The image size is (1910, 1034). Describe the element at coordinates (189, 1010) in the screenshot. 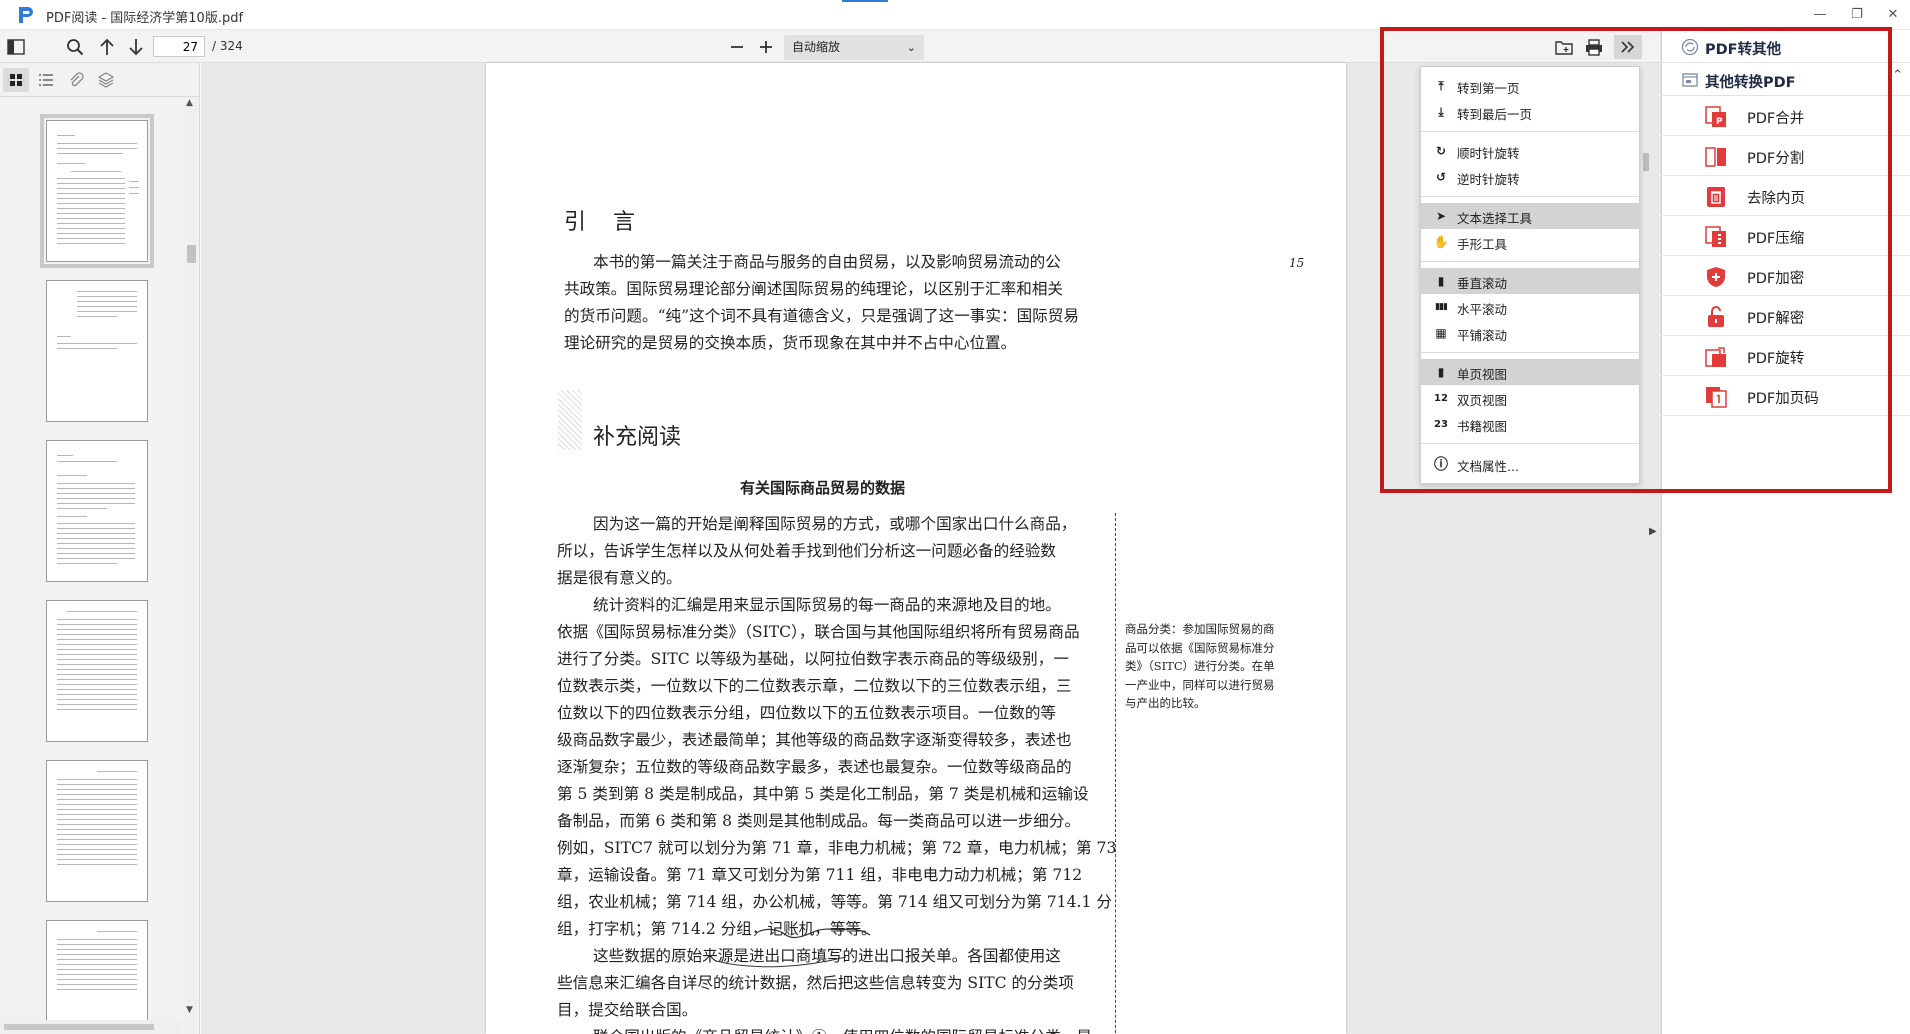

I see `scroll-down-arrow-icon: ▼` at that location.